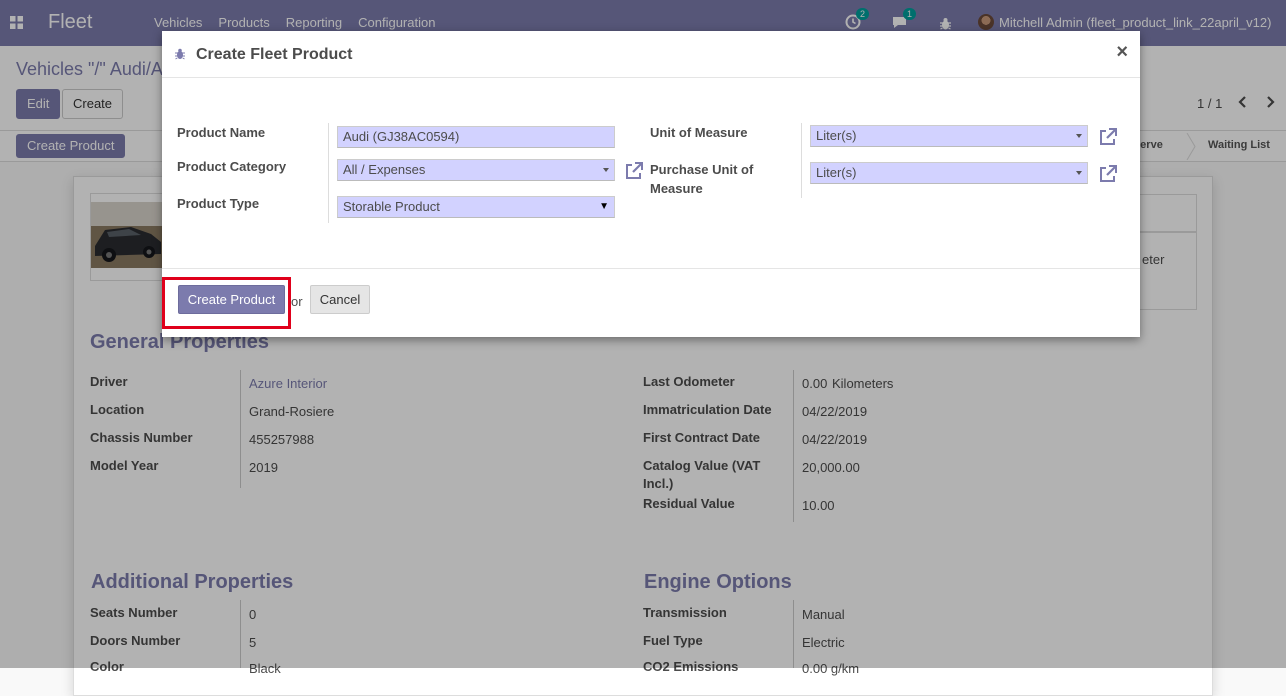 The height and width of the screenshot is (696, 1286). Describe the element at coordinates (651, 302) in the screenshot. I see `modal-footer: Create Product or Cancel` at that location.